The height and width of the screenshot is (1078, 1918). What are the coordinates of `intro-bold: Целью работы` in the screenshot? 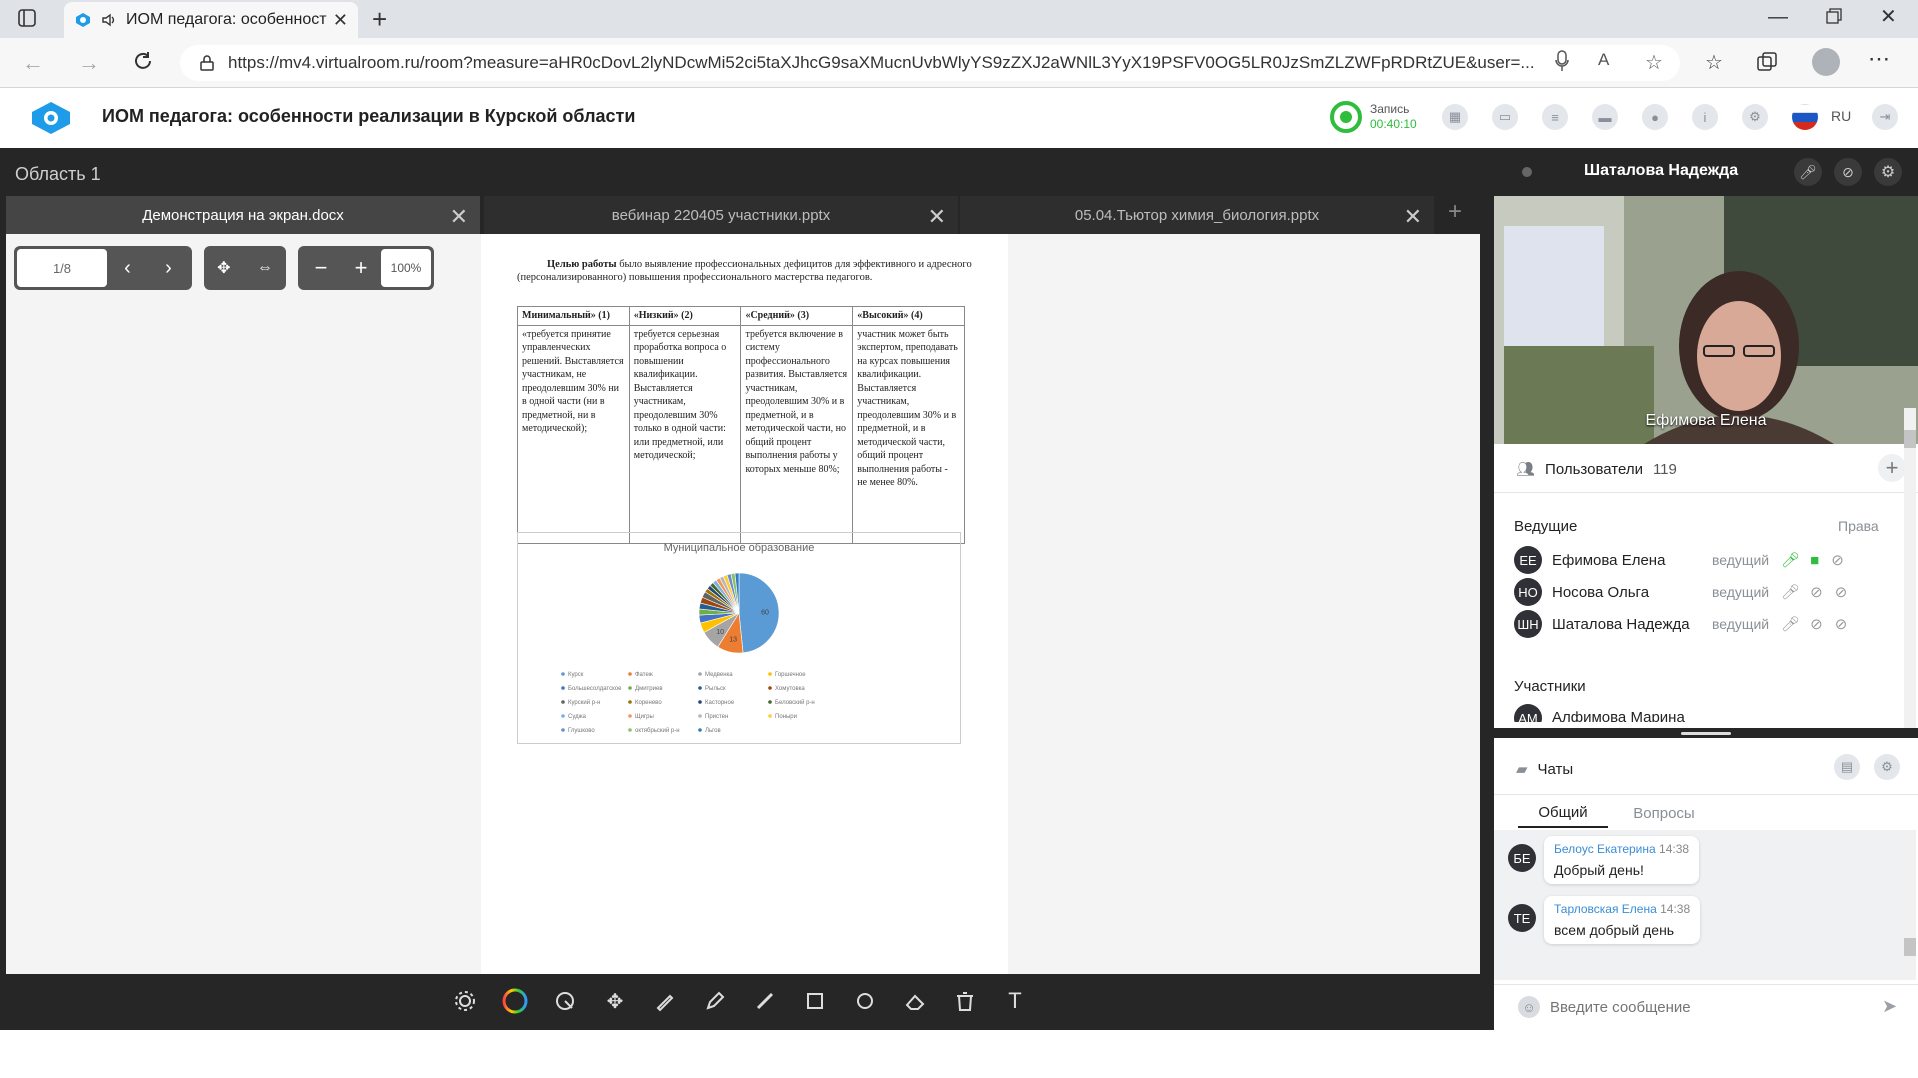 It's located at (582, 264).